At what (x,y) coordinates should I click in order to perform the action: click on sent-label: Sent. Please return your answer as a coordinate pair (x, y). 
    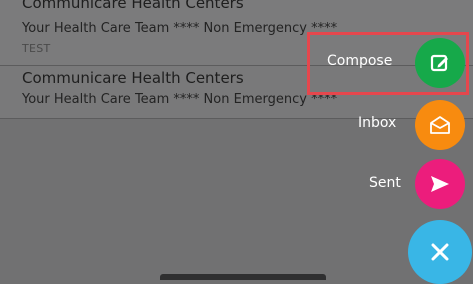
    Looking at the image, I should click on (385, 183).